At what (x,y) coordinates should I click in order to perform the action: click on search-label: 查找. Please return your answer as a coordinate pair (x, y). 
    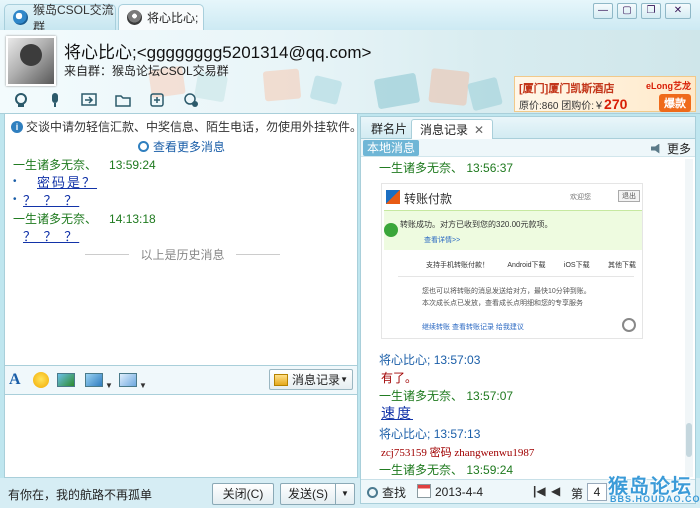
    Looking at the image, I should click on (394, 493).